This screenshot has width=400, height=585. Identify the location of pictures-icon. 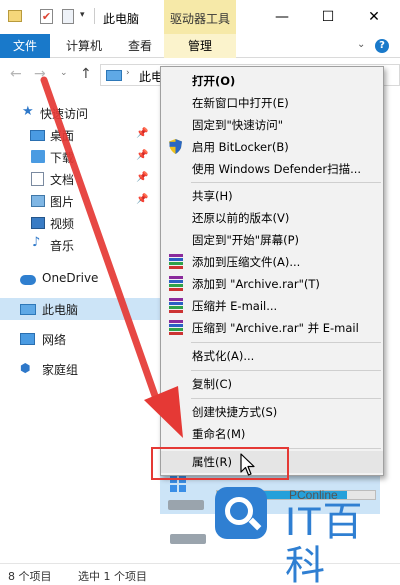
(38, 201).